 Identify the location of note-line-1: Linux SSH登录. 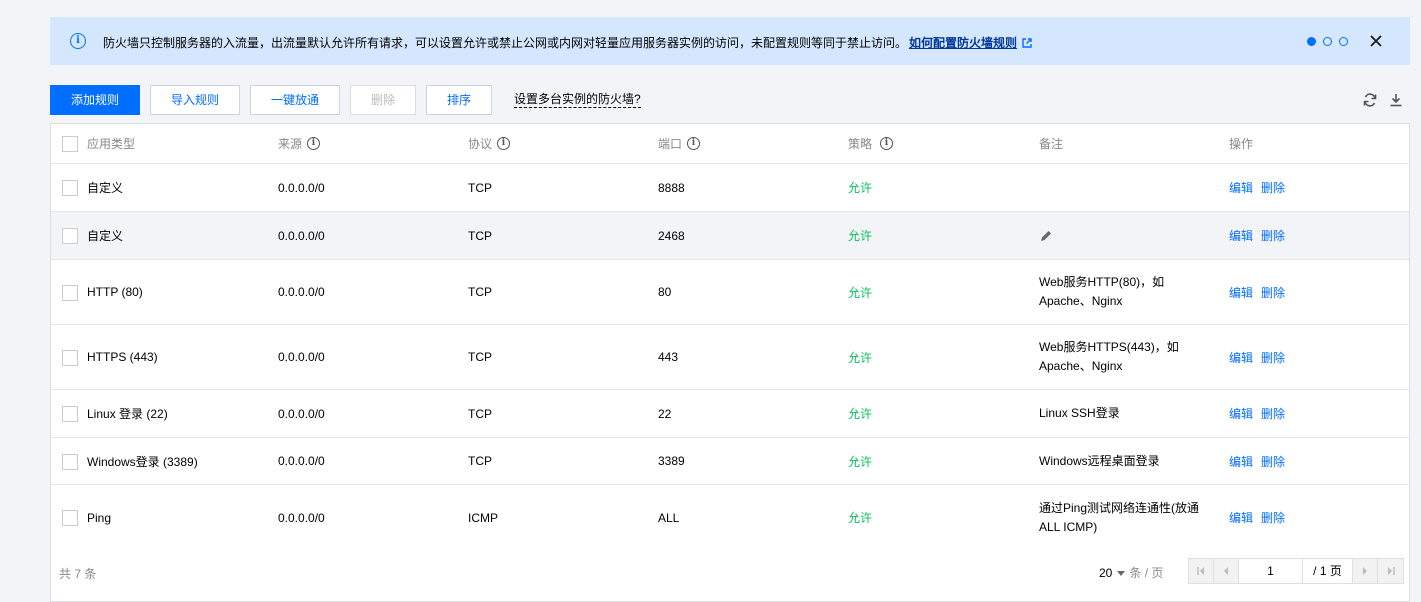
(1079, 413).